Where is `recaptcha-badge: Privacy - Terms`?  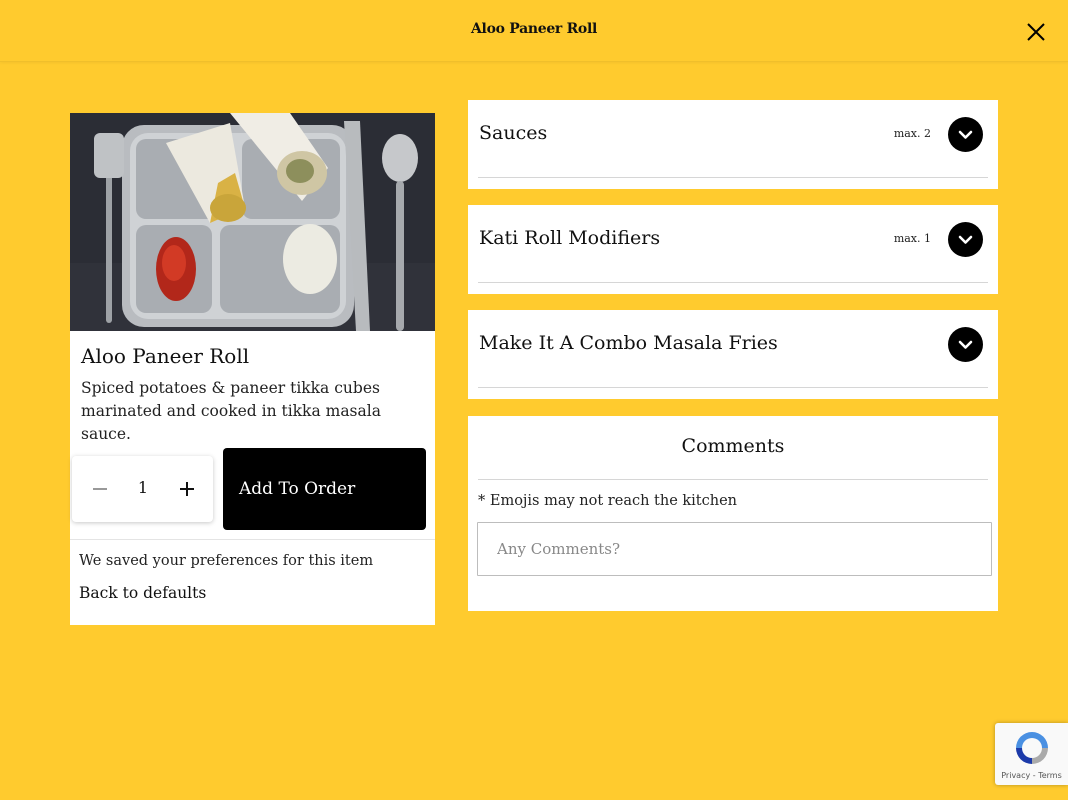 recaptcha-badge: Privacy - Terms is located at coordinates (1031, 754).